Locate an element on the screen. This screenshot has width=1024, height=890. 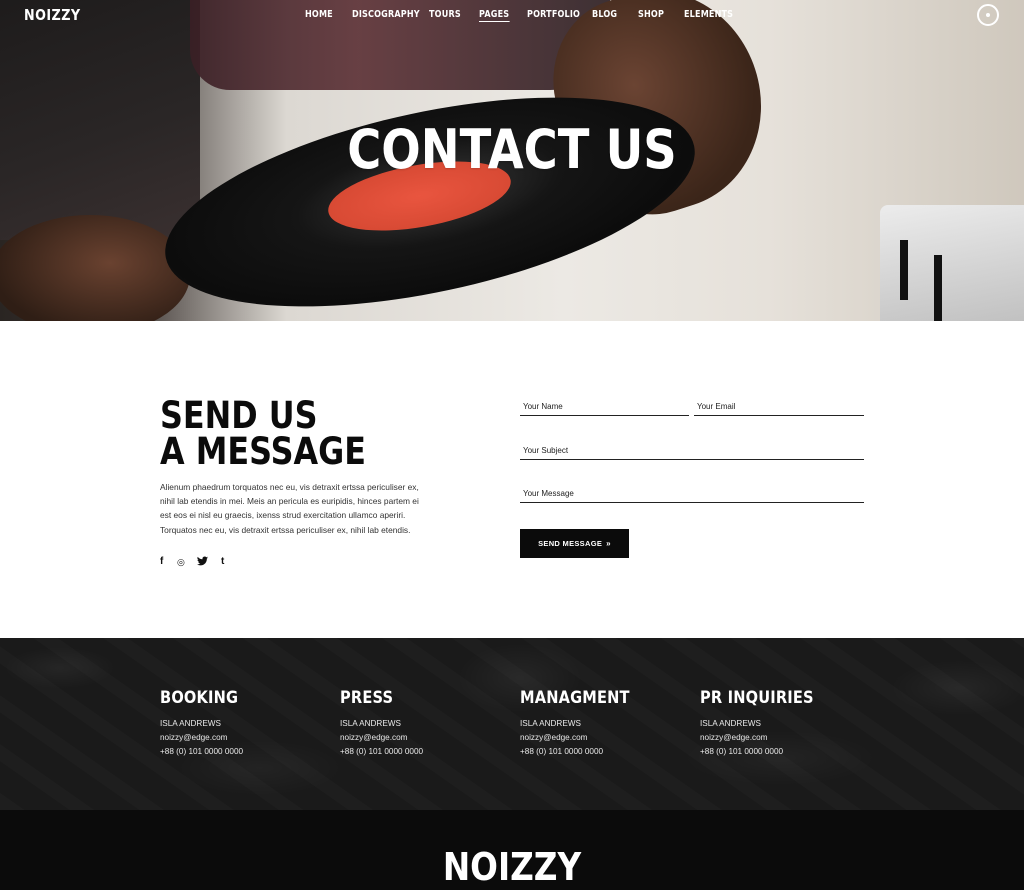
twitter-icon is located at coordinates (202, 562).